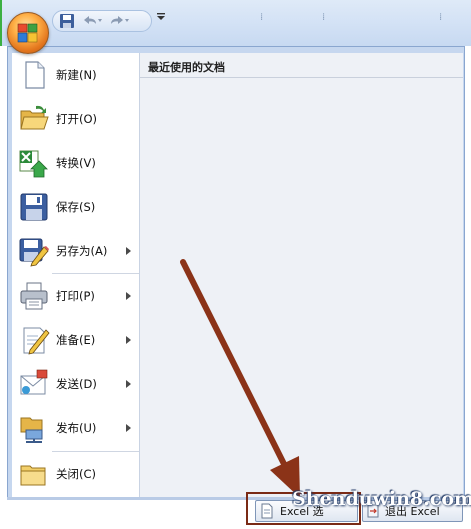  I want to click on menu-item-label: 关闭(C), so click(76, 474).